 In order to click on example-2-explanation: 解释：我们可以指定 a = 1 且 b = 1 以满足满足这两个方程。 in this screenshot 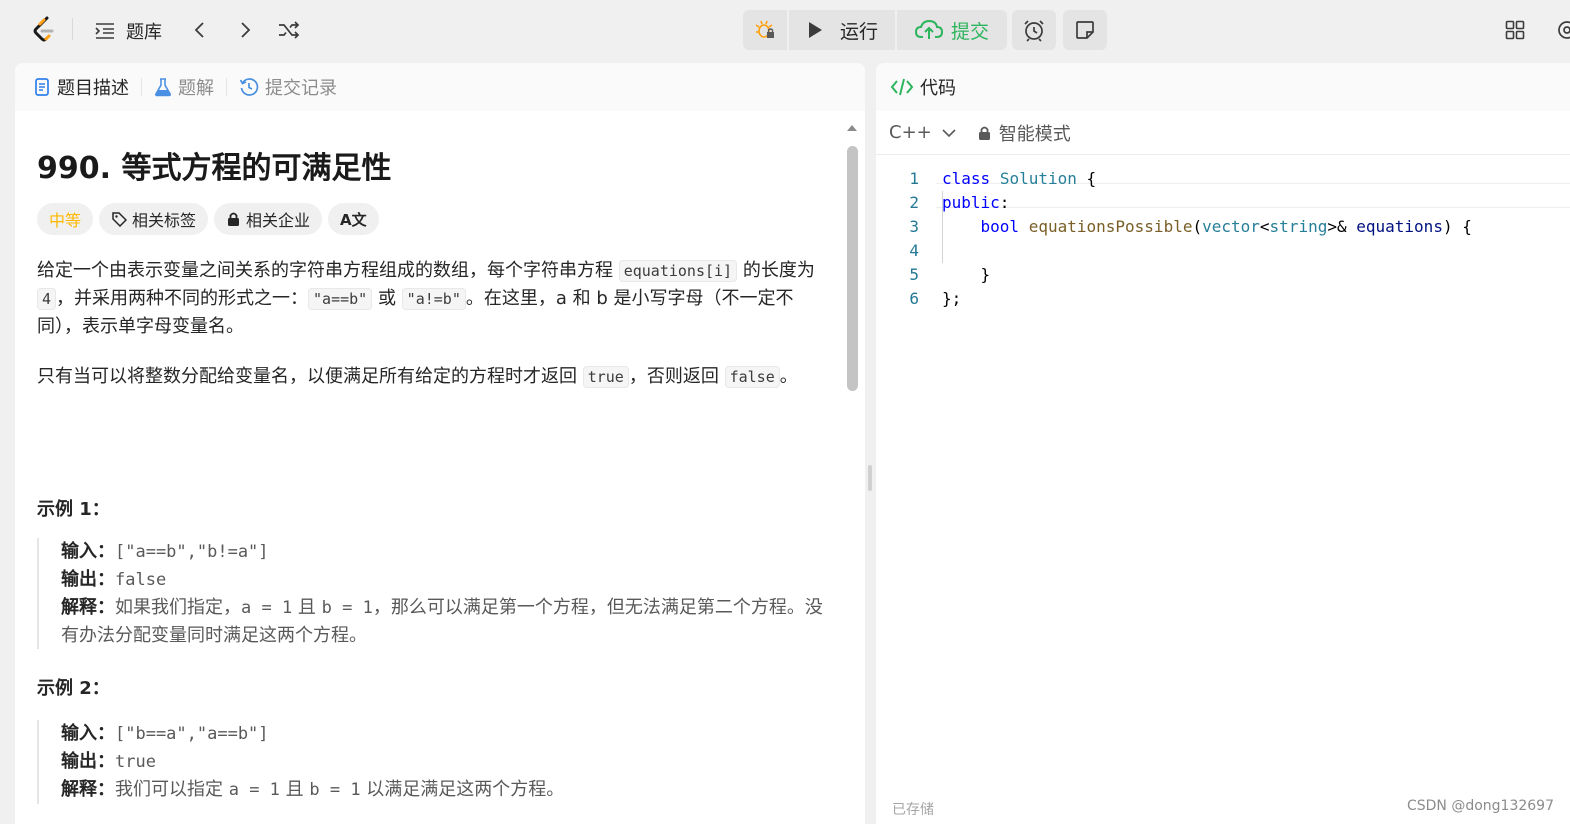, I will do `click(444, 790)`.